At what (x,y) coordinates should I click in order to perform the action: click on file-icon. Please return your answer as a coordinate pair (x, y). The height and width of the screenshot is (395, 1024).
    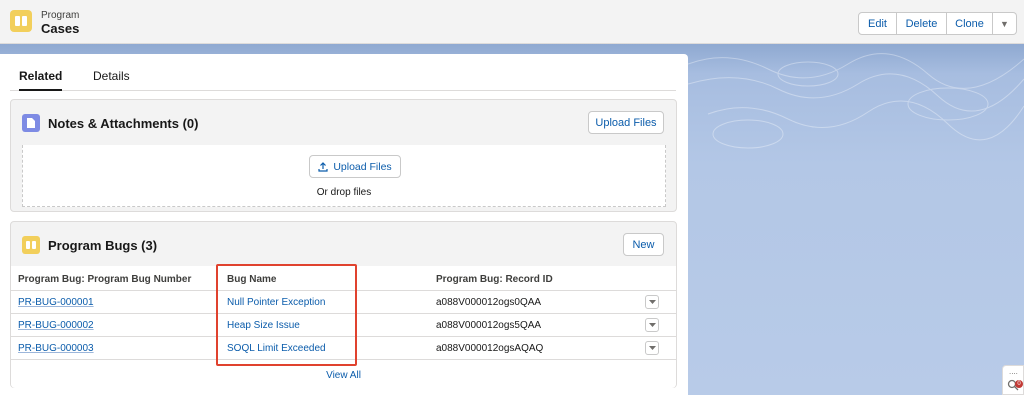
    Looking at the image, I should click on (31, 123).